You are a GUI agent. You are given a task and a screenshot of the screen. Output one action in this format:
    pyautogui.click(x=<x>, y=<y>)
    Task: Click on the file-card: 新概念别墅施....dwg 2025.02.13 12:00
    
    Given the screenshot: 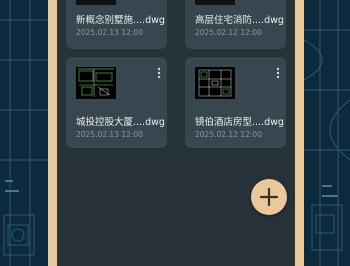 What is the action you would take?
    pyautogui.click(x=116, y=24)
    